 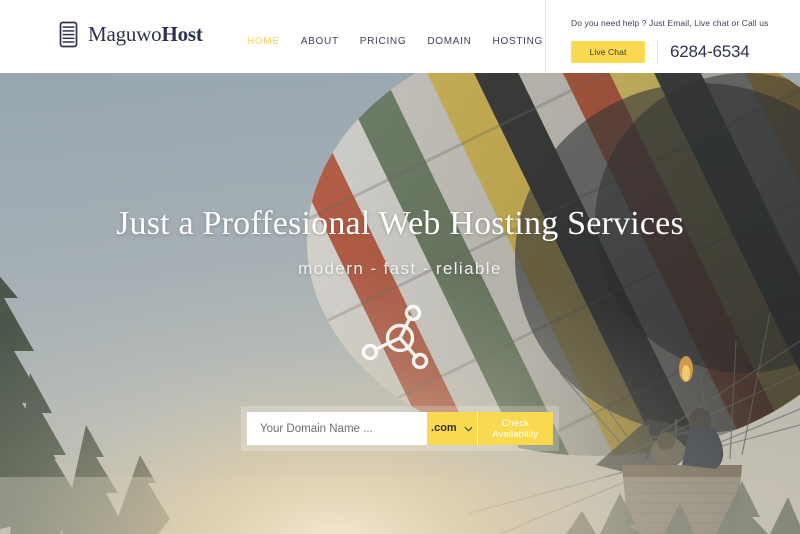 What do you see at coordinates (449, 42) in the screenshot?
I see `nav-item-domain: DOMAIN` at bounding box center [449, 42].